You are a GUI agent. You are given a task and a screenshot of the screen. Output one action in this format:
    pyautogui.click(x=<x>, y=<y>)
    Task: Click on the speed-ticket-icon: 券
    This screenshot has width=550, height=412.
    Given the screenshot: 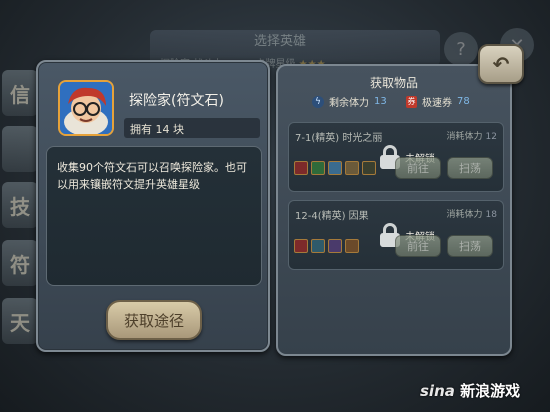 What is the action you would take?
    pyautogui.click(x=411, y=101)
    